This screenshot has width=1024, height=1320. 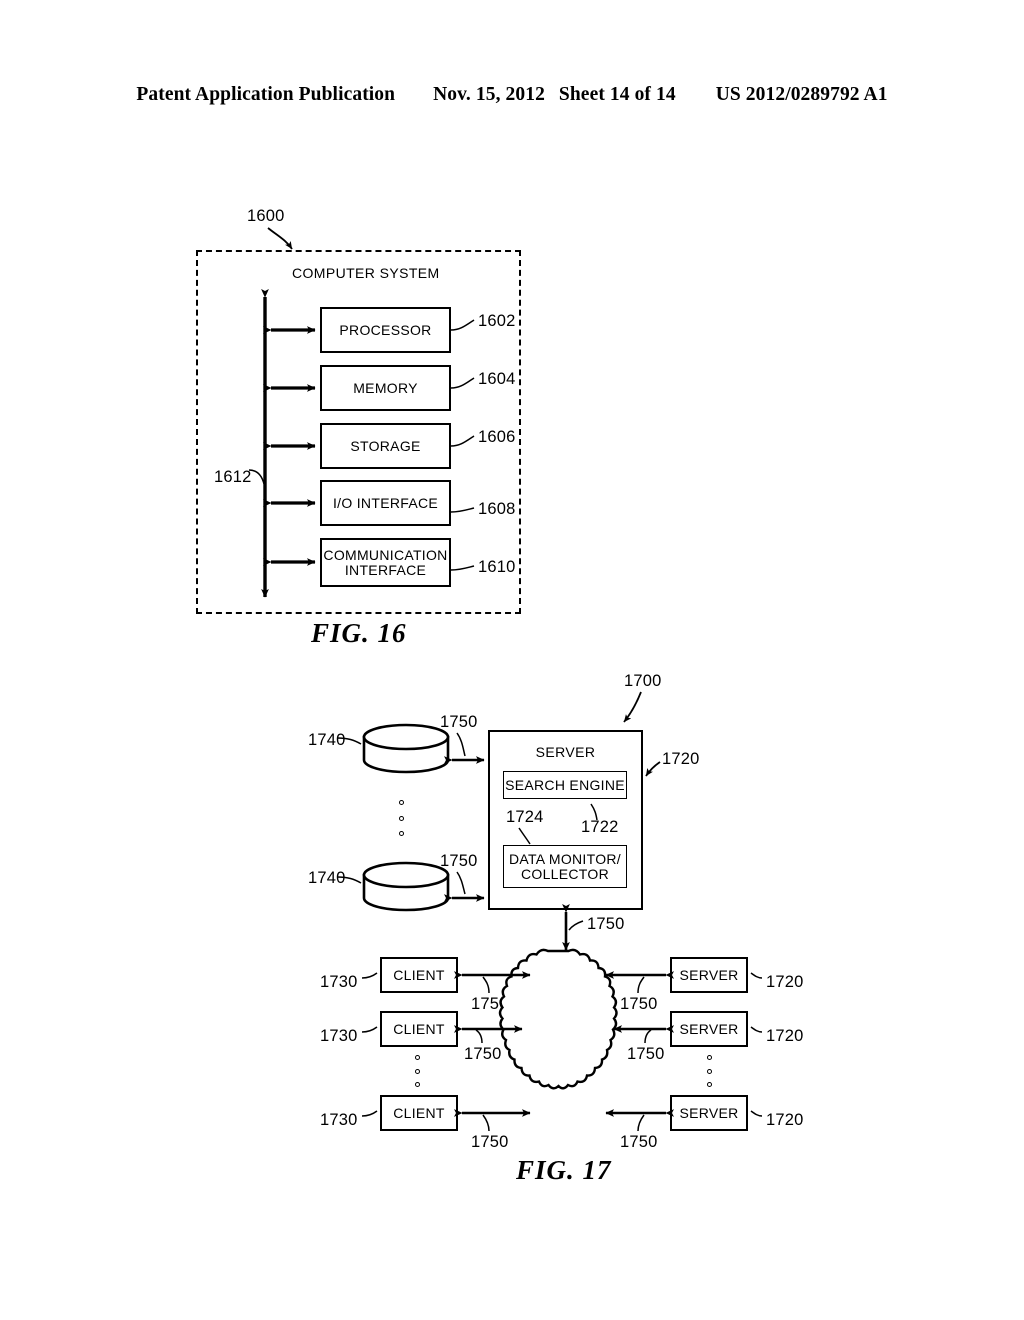 I want to click on figure-16-caption: FIG. 16, so click(x=359, y=633).